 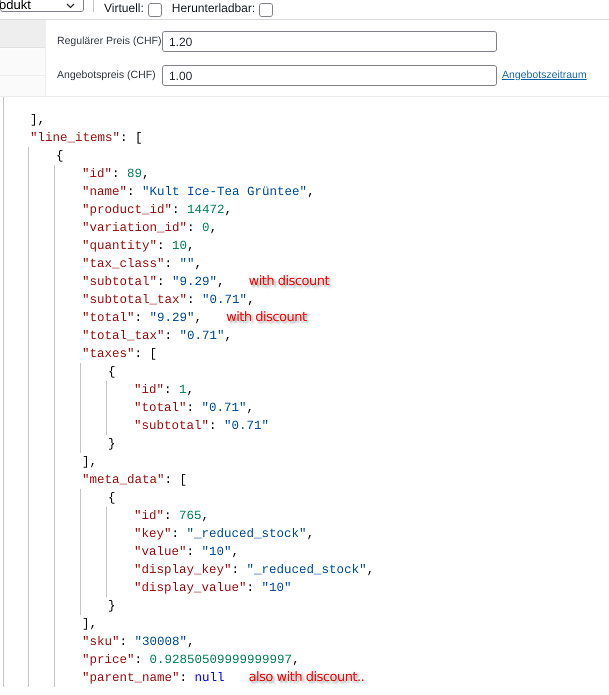 I want to click on code-line: "id": 1,, so click(x=164, y=390).